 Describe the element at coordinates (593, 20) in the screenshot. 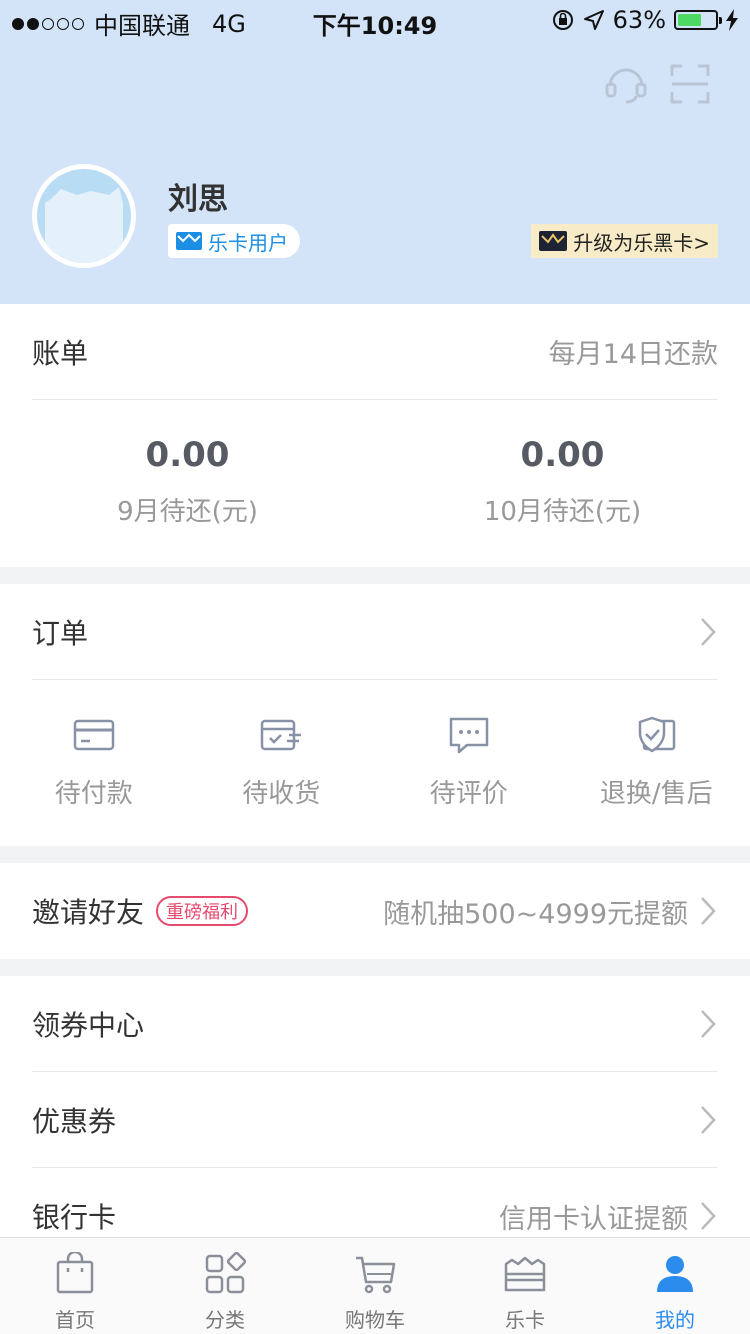

I see `location-arrow-icon` at that location.